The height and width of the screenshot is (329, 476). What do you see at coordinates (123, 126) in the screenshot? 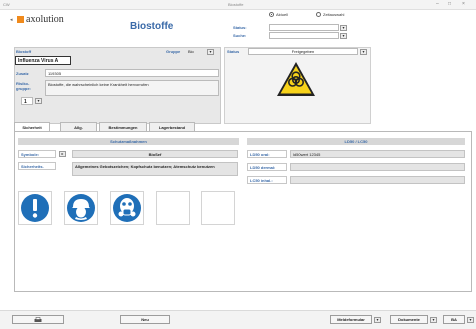
I see `tab-bestimmungen: Bestimmungen` at bounding box center [123, 126].